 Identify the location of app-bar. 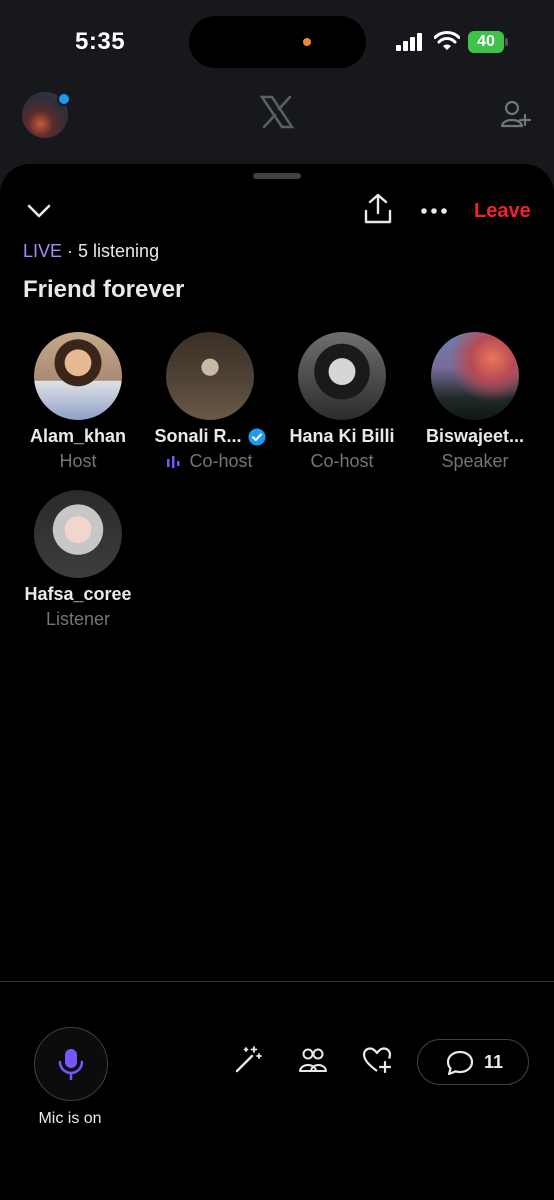
(277, 119).